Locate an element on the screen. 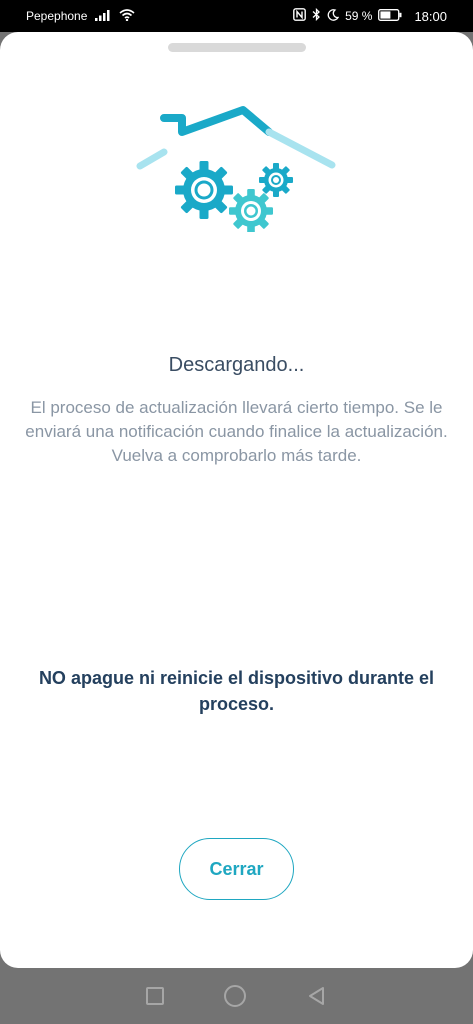 Image resolution: width=473 pixels, height=1024 pixels. battery-icon is located at coordinates (390, 16).